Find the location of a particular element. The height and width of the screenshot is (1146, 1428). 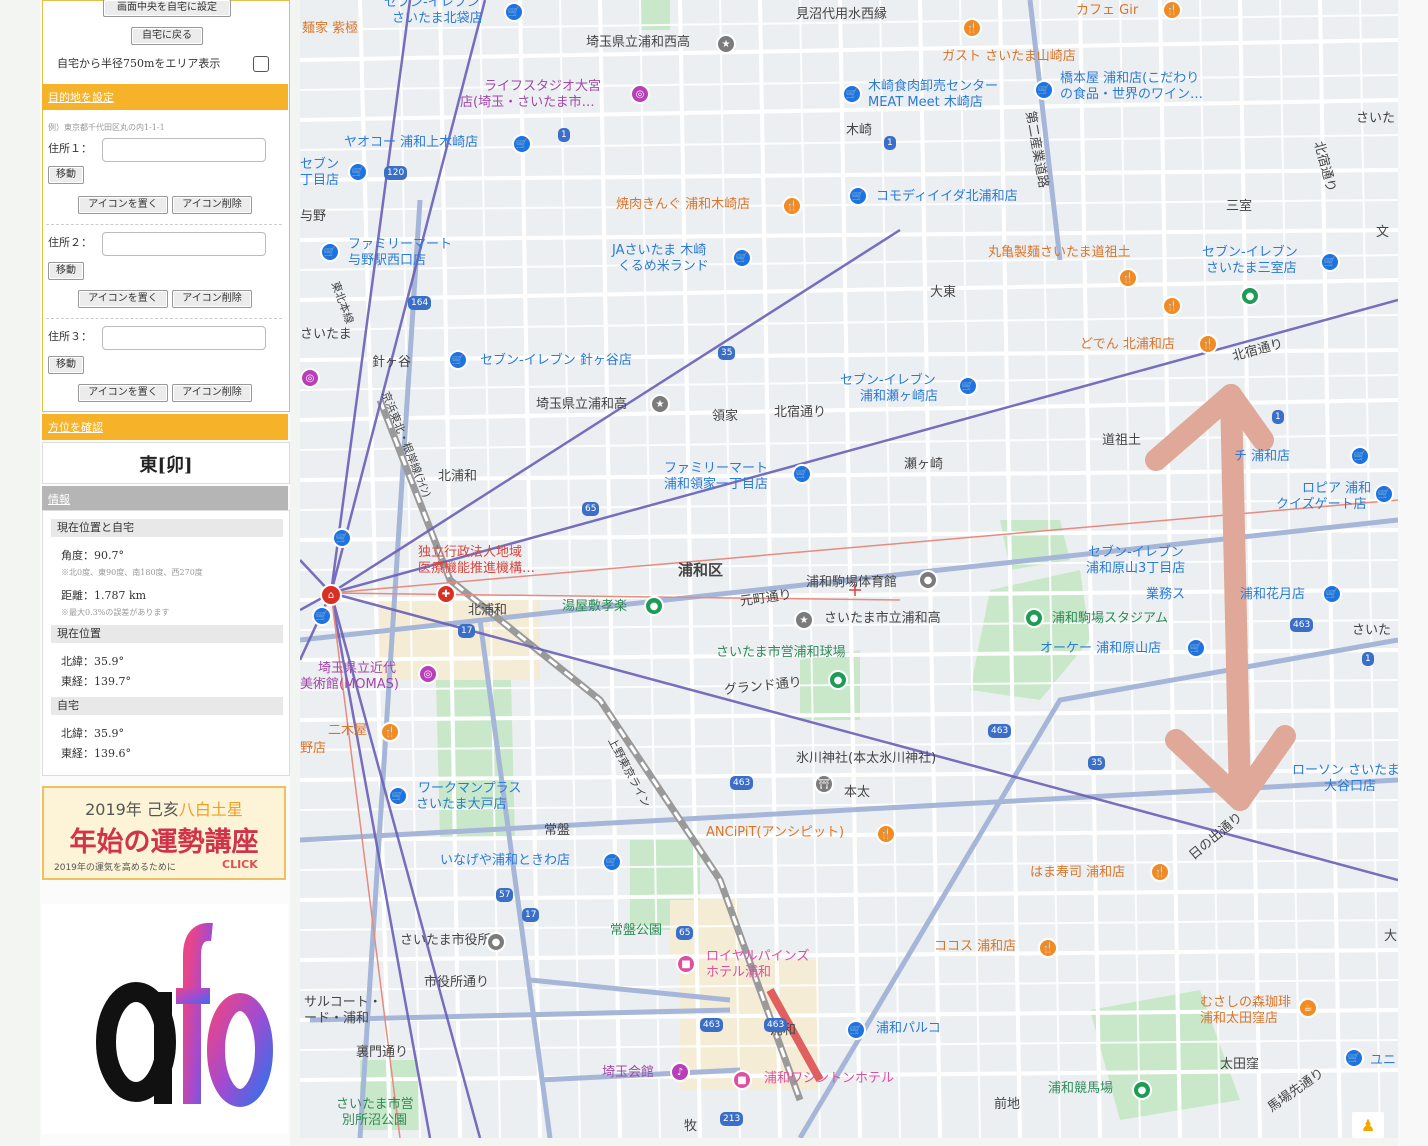

map-label: 湯屋敷孝楽 is located at coordinates (594, 606).